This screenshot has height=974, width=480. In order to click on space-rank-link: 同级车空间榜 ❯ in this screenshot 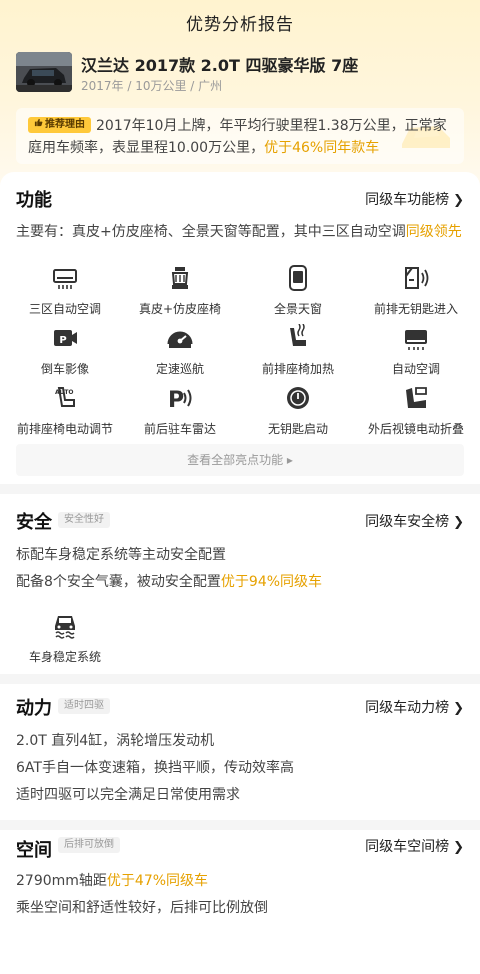, I will do `click(414, 846)`.